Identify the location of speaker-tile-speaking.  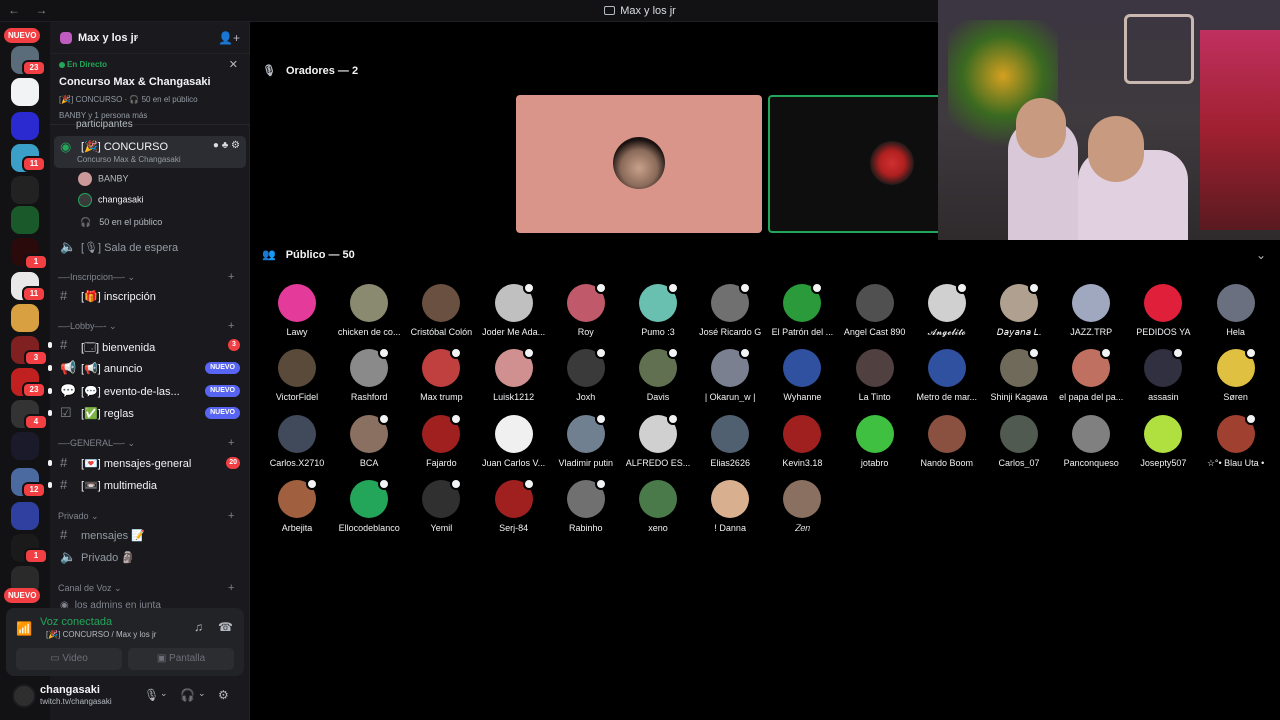
(858, 164).